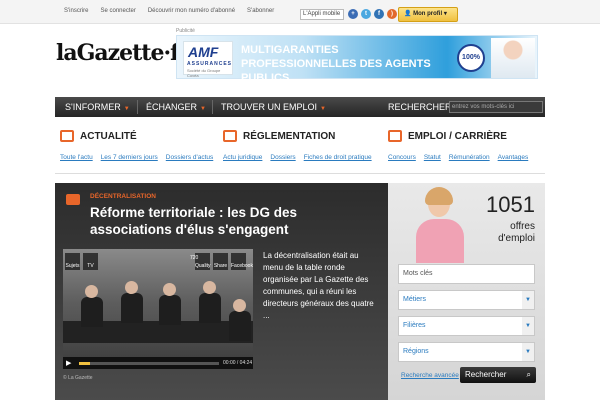  What do you see at coordinates (392, 14) in the screenshot?
I see `rss-icon: )` at bounding box center [392, 14].